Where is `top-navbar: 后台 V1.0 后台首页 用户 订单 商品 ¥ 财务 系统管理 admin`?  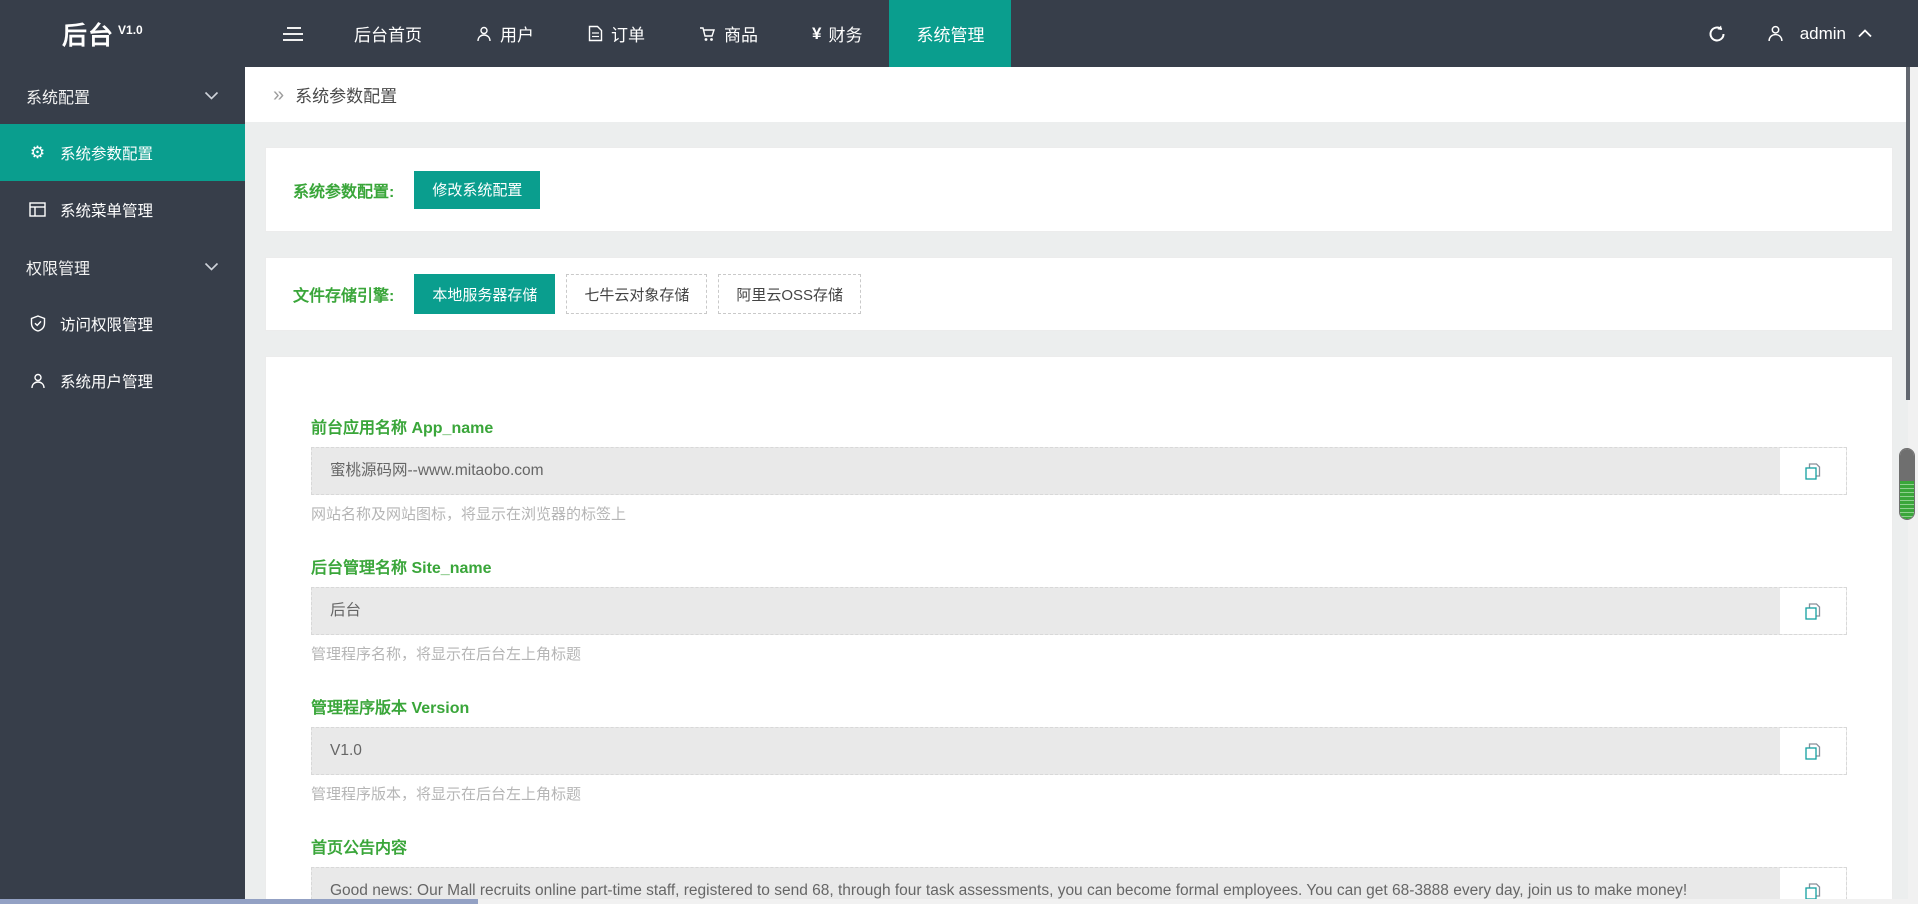
top-navbar: 后台 V1.0 后台首页 用户 订单 商品 ¥ 财务 系统管理 admin is located at coordinates (959, 33).